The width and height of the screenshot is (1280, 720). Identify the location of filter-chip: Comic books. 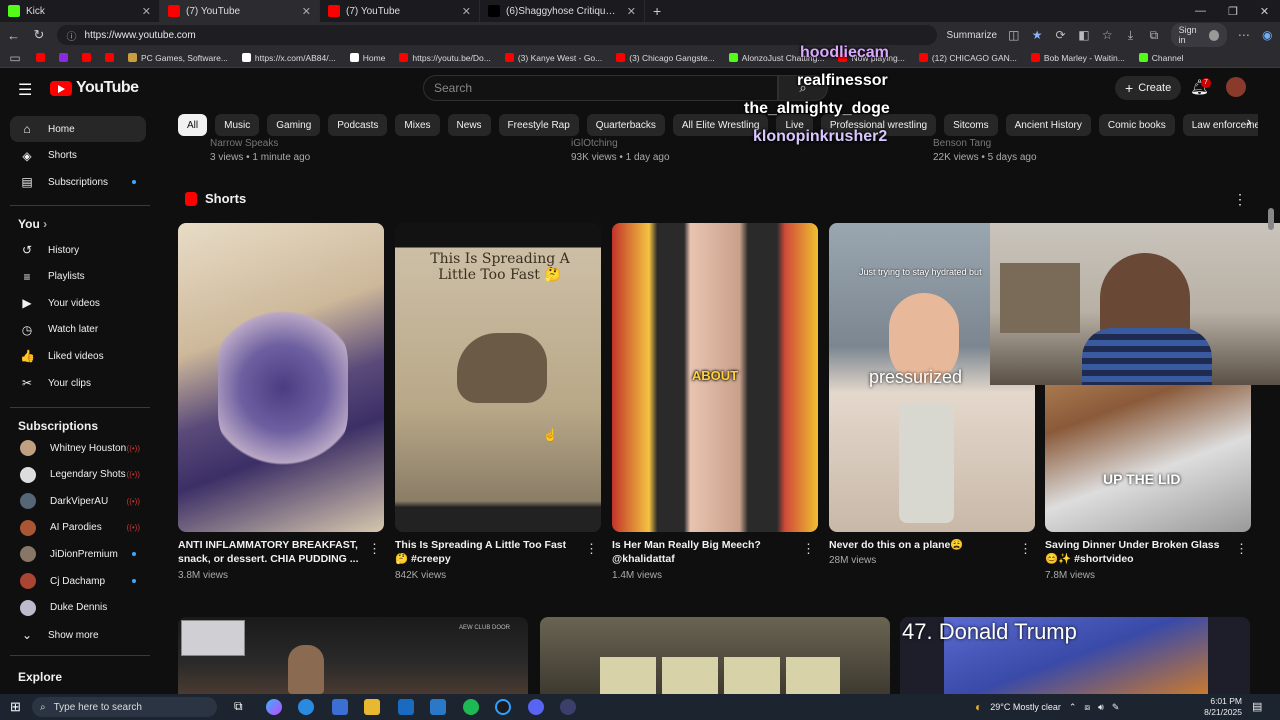
(1136, 125).